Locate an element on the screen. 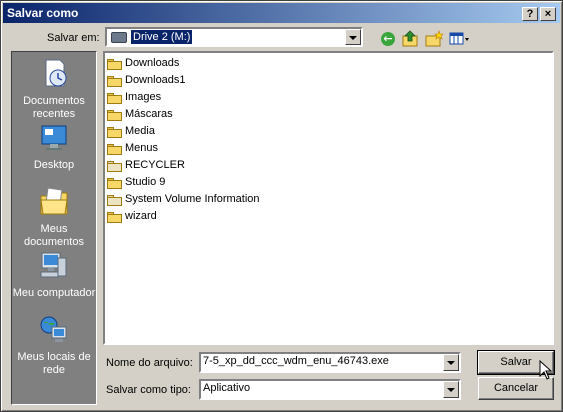 The image size is (563, 412). views-icon is located at coordinates (459, 38).